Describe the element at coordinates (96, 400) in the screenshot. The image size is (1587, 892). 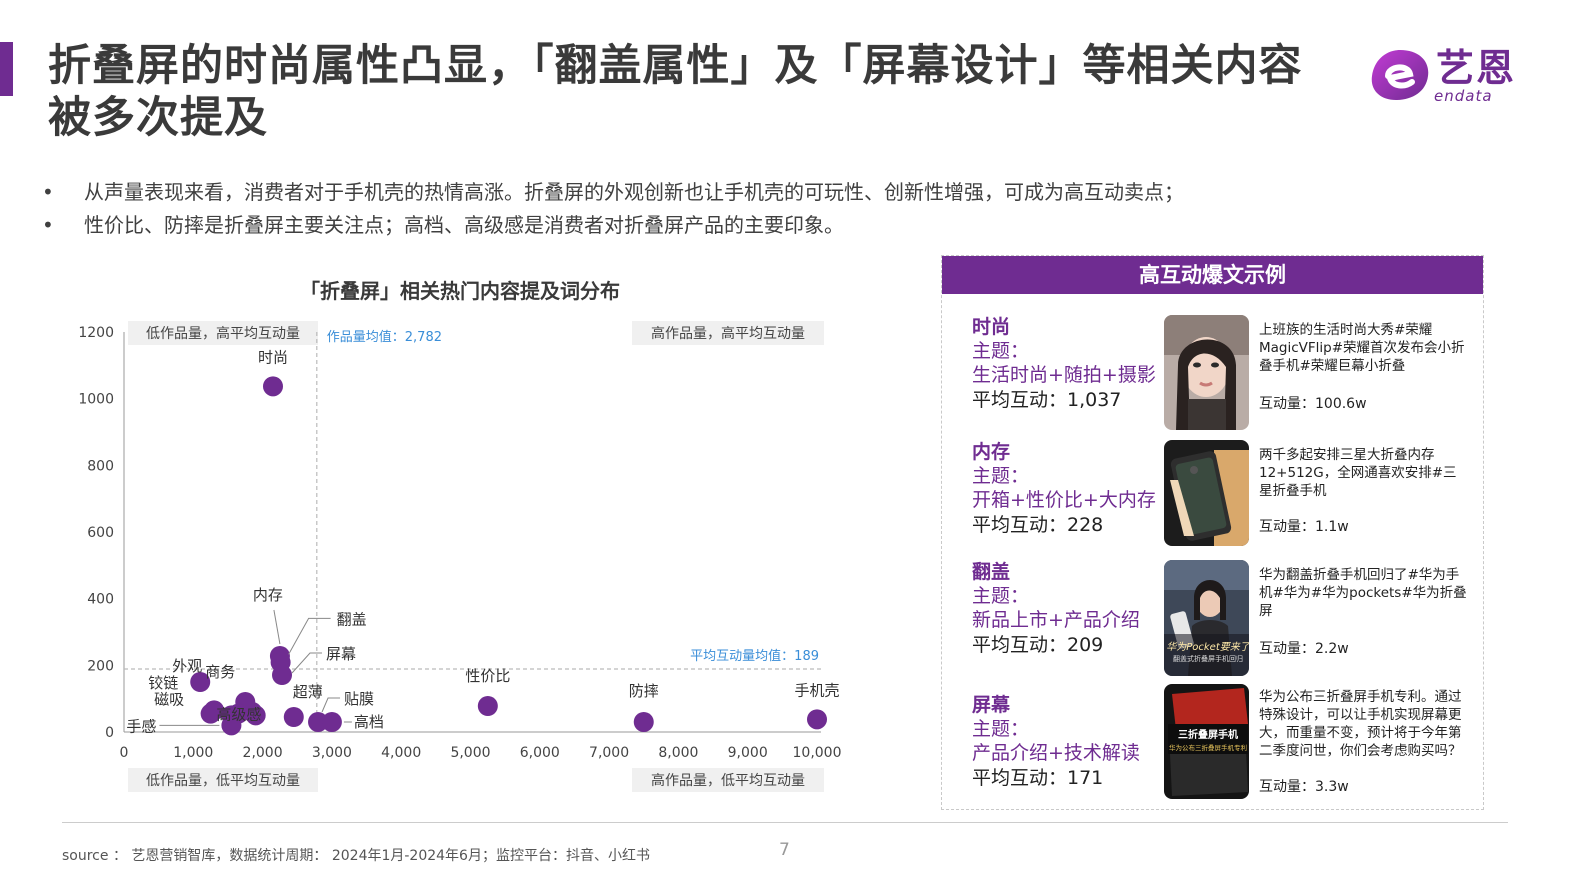
I see `y-tick-label: 1000` at that location.